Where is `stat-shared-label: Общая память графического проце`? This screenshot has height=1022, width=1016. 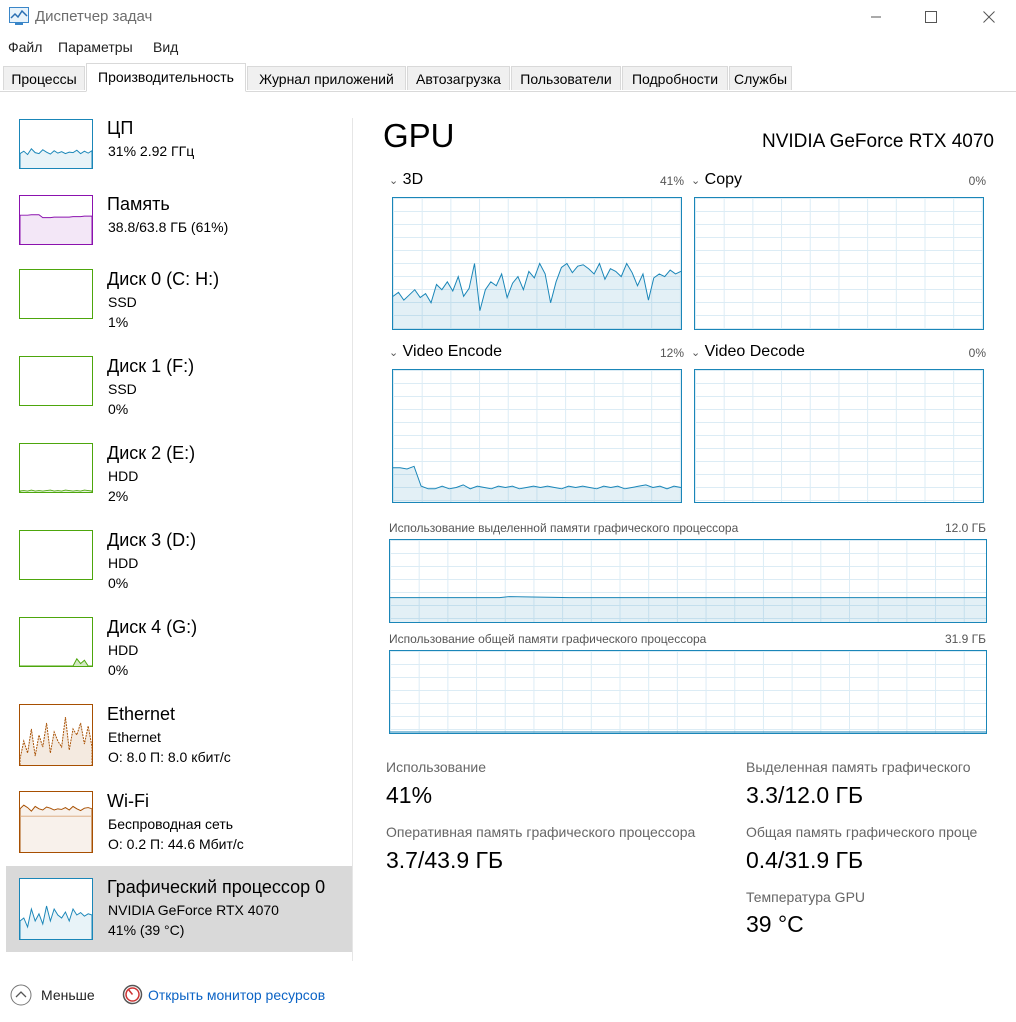
stat-shared-label: Общая память графического проце is located at coordinates (862, 832).